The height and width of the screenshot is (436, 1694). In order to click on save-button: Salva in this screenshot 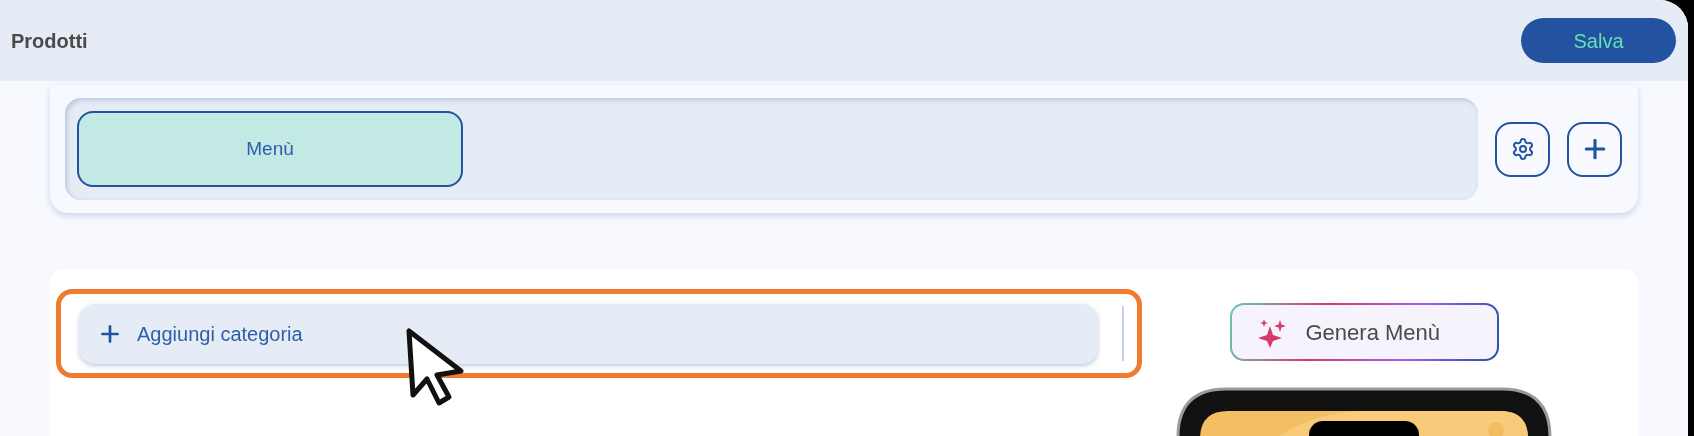, I will do `click(1598, 40)`.